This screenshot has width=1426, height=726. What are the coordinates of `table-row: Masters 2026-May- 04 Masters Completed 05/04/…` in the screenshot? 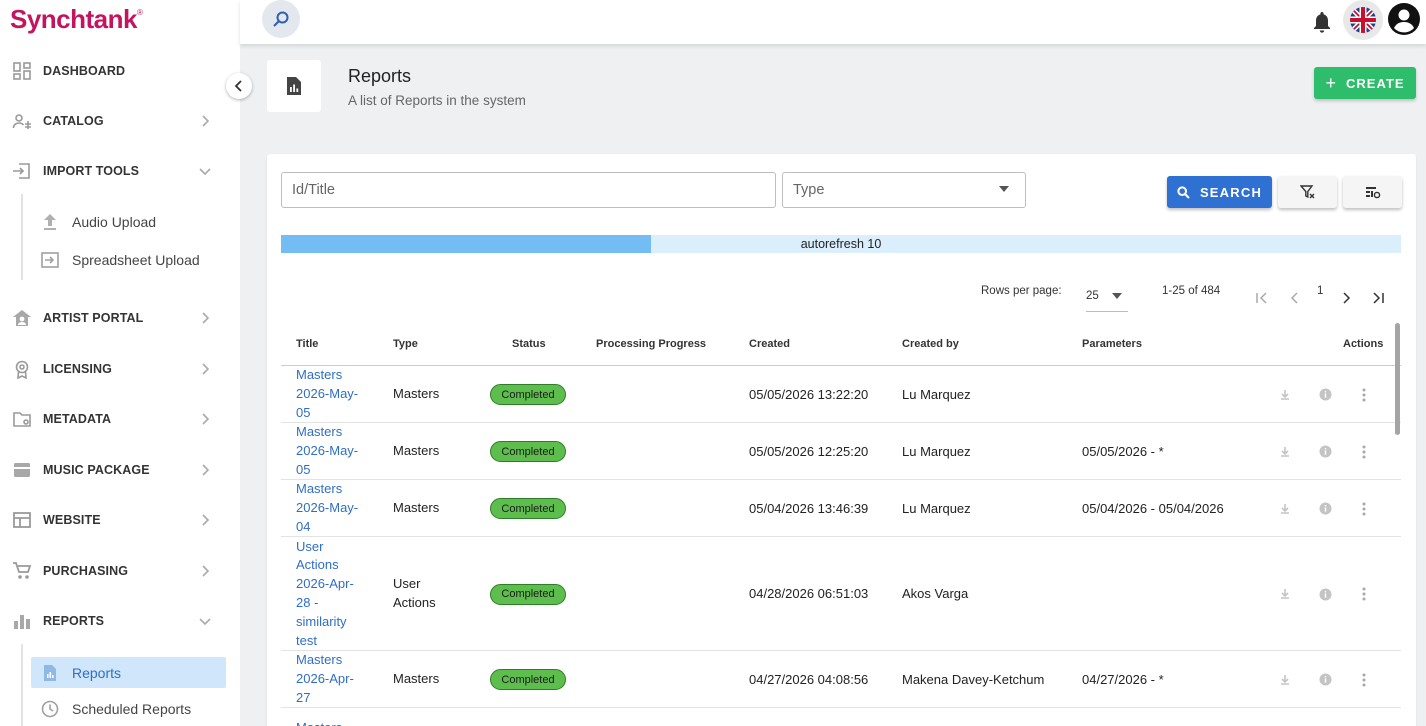 It's located at (841, 508).